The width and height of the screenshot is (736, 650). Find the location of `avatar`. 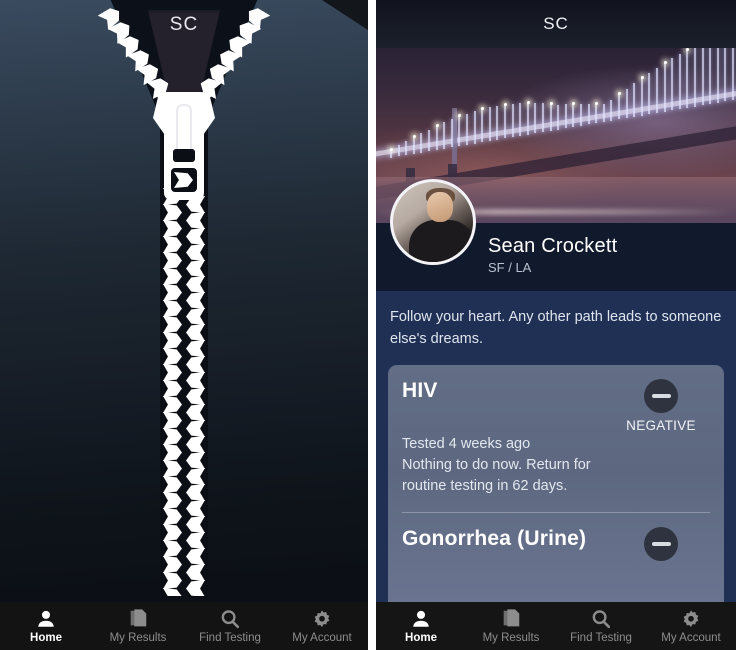

avatar is located at coordinates (433, 222).